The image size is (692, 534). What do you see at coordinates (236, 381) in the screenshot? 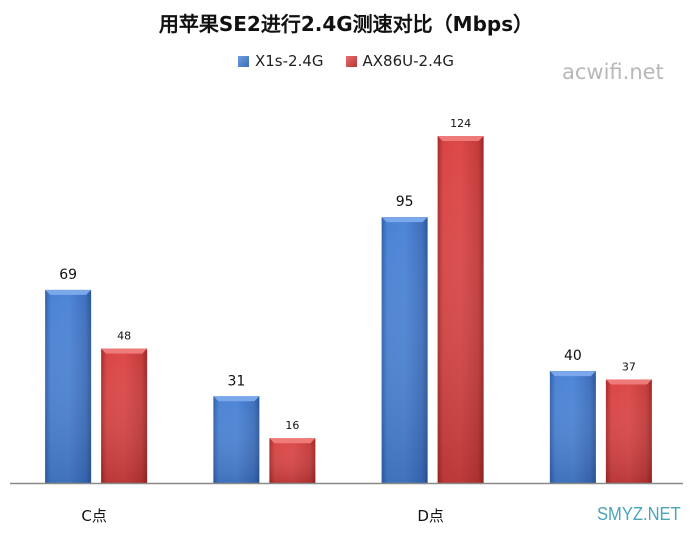
I see `data-label-x1s-1: 31` at bounding box center [236, 381].